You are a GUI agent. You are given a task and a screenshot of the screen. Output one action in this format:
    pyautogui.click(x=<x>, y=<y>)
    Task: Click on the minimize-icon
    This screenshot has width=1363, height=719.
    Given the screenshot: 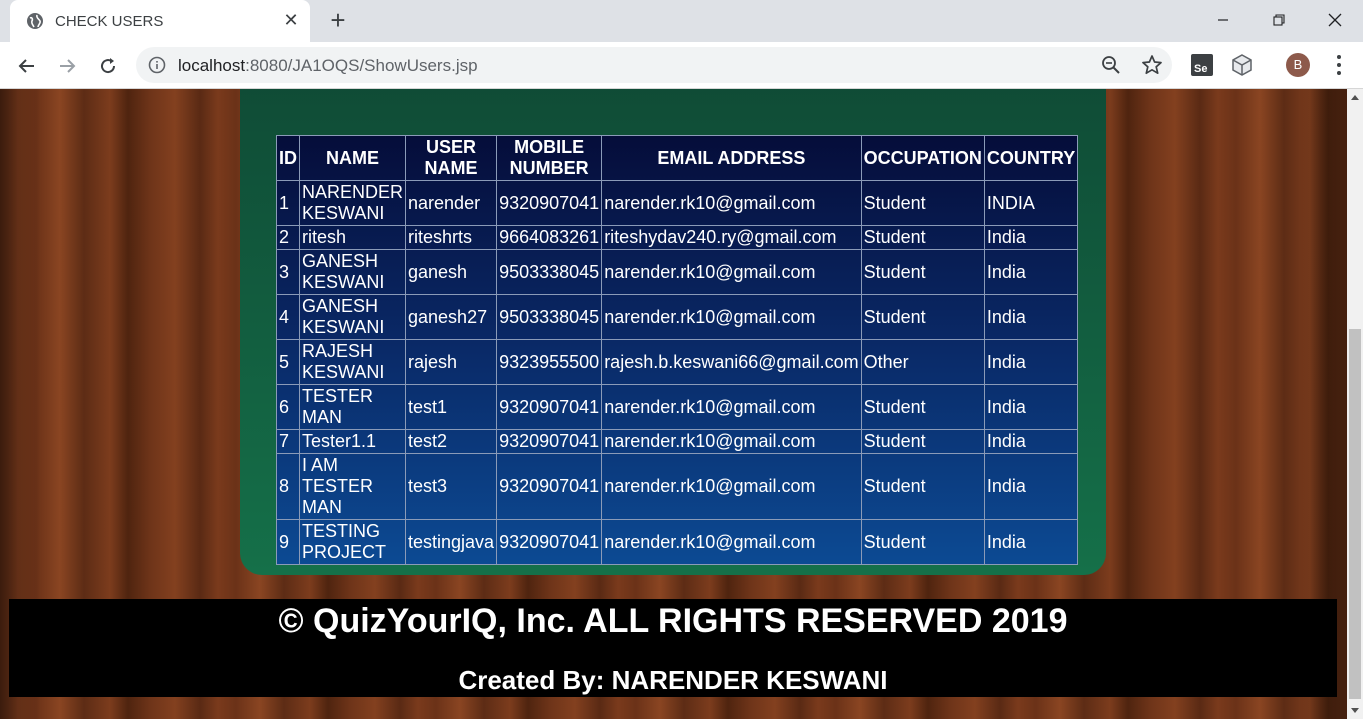 What is the action you would take?
    pyautogui.click(x=1223, y=20)
    